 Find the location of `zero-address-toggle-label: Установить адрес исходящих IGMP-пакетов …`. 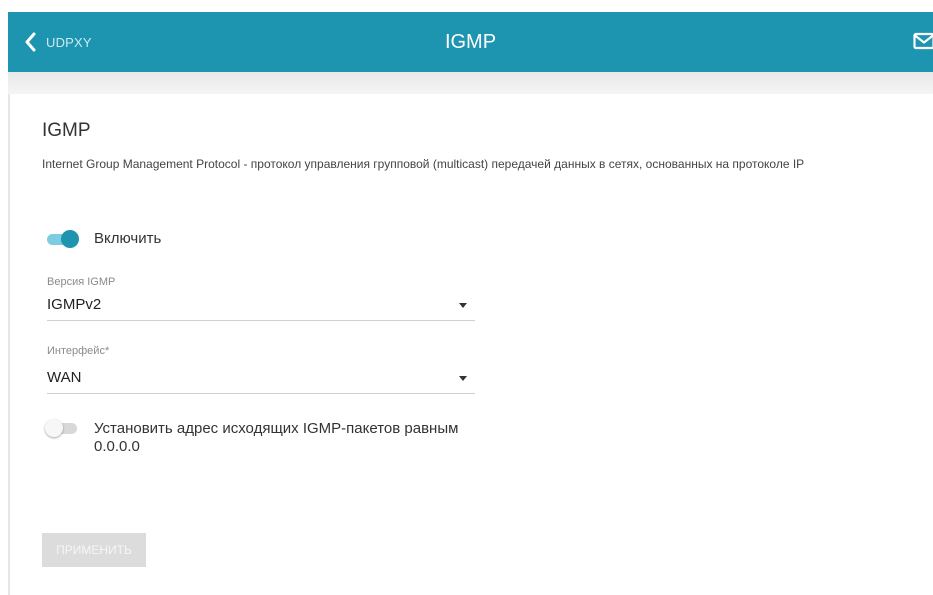

zero-address-toggle-label: Установить адрес исходящих IGMP-пакетов … is located at coordinates (289, 438).